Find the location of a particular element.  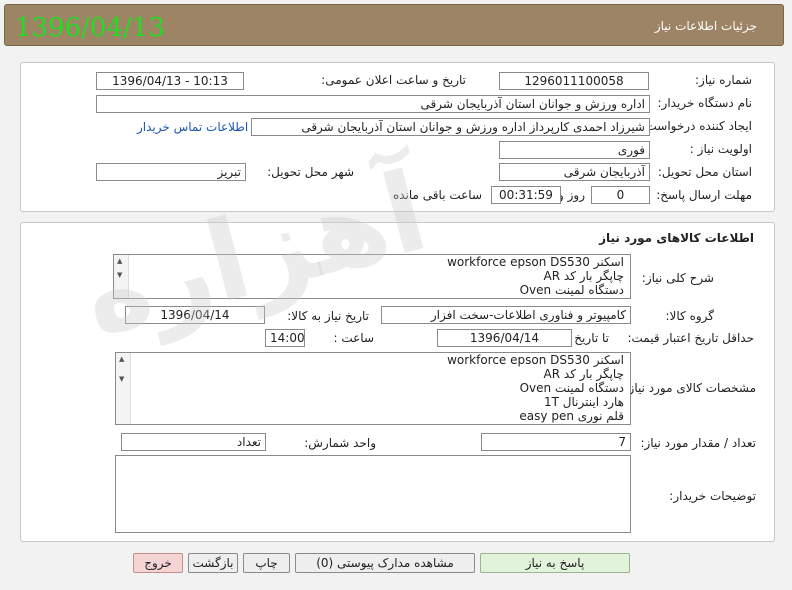

specs-label: مشخصات کالای مورد نیاز: is located at coordinates (690, 388).